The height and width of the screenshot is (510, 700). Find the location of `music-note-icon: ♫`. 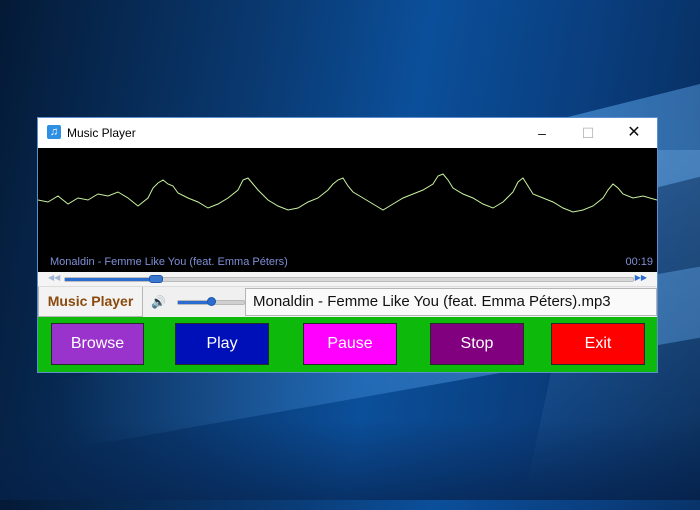

music-note-icon: ♫ is located at coordinates (54, 132).